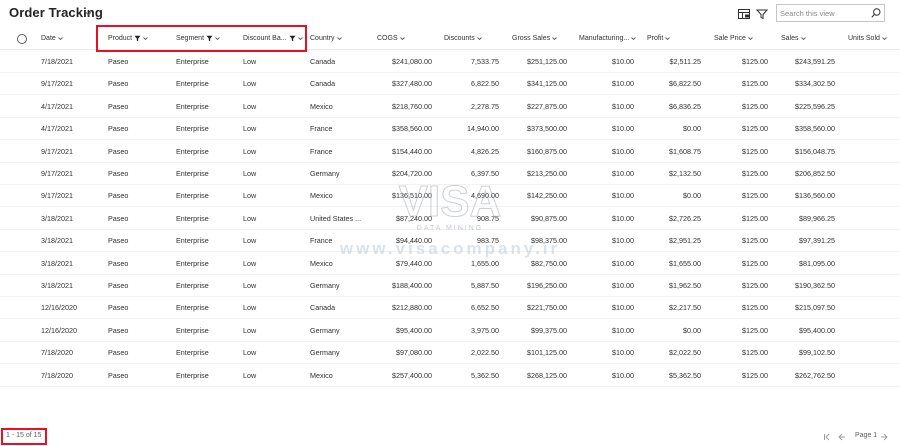  What do you see at coordinates (391, 39) in the screenshot?
I see `column-header-cogs: COGS` at bounding box center [391, 39].